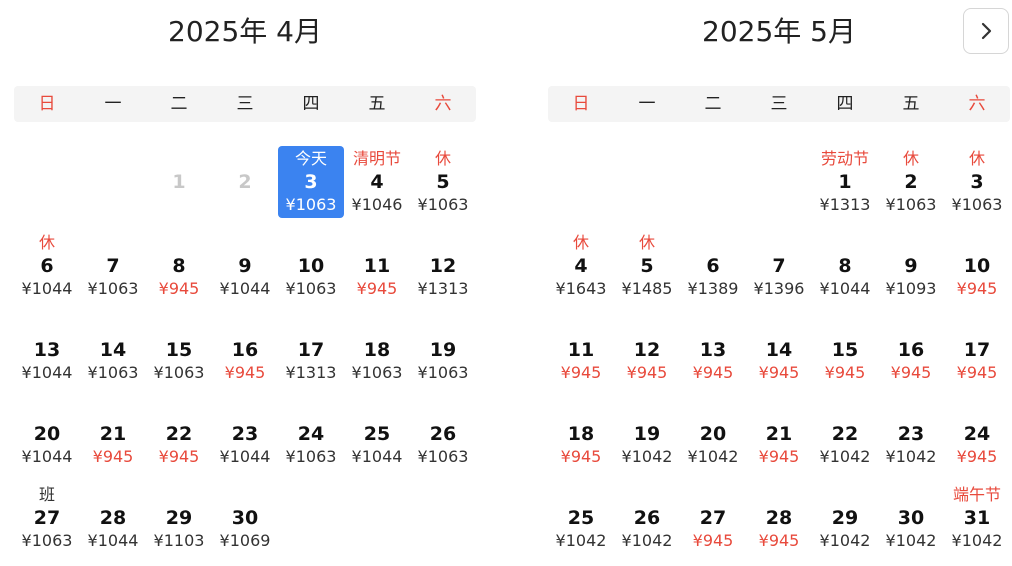  Describe the element at coordinates (443, 186) in the screenshot. I see `day-cell: 休 5 ¥1063` at that location.